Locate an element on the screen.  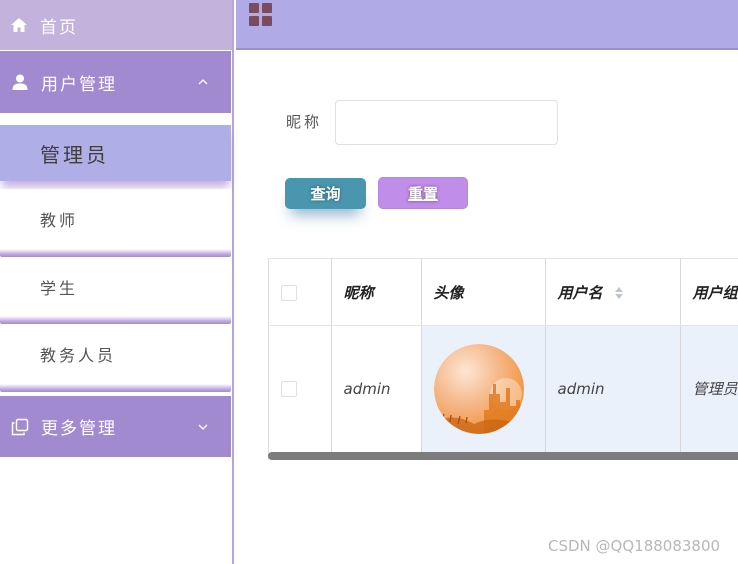
sidebar-item-admin-label: 管理员 is located at coordinates (74, 154).